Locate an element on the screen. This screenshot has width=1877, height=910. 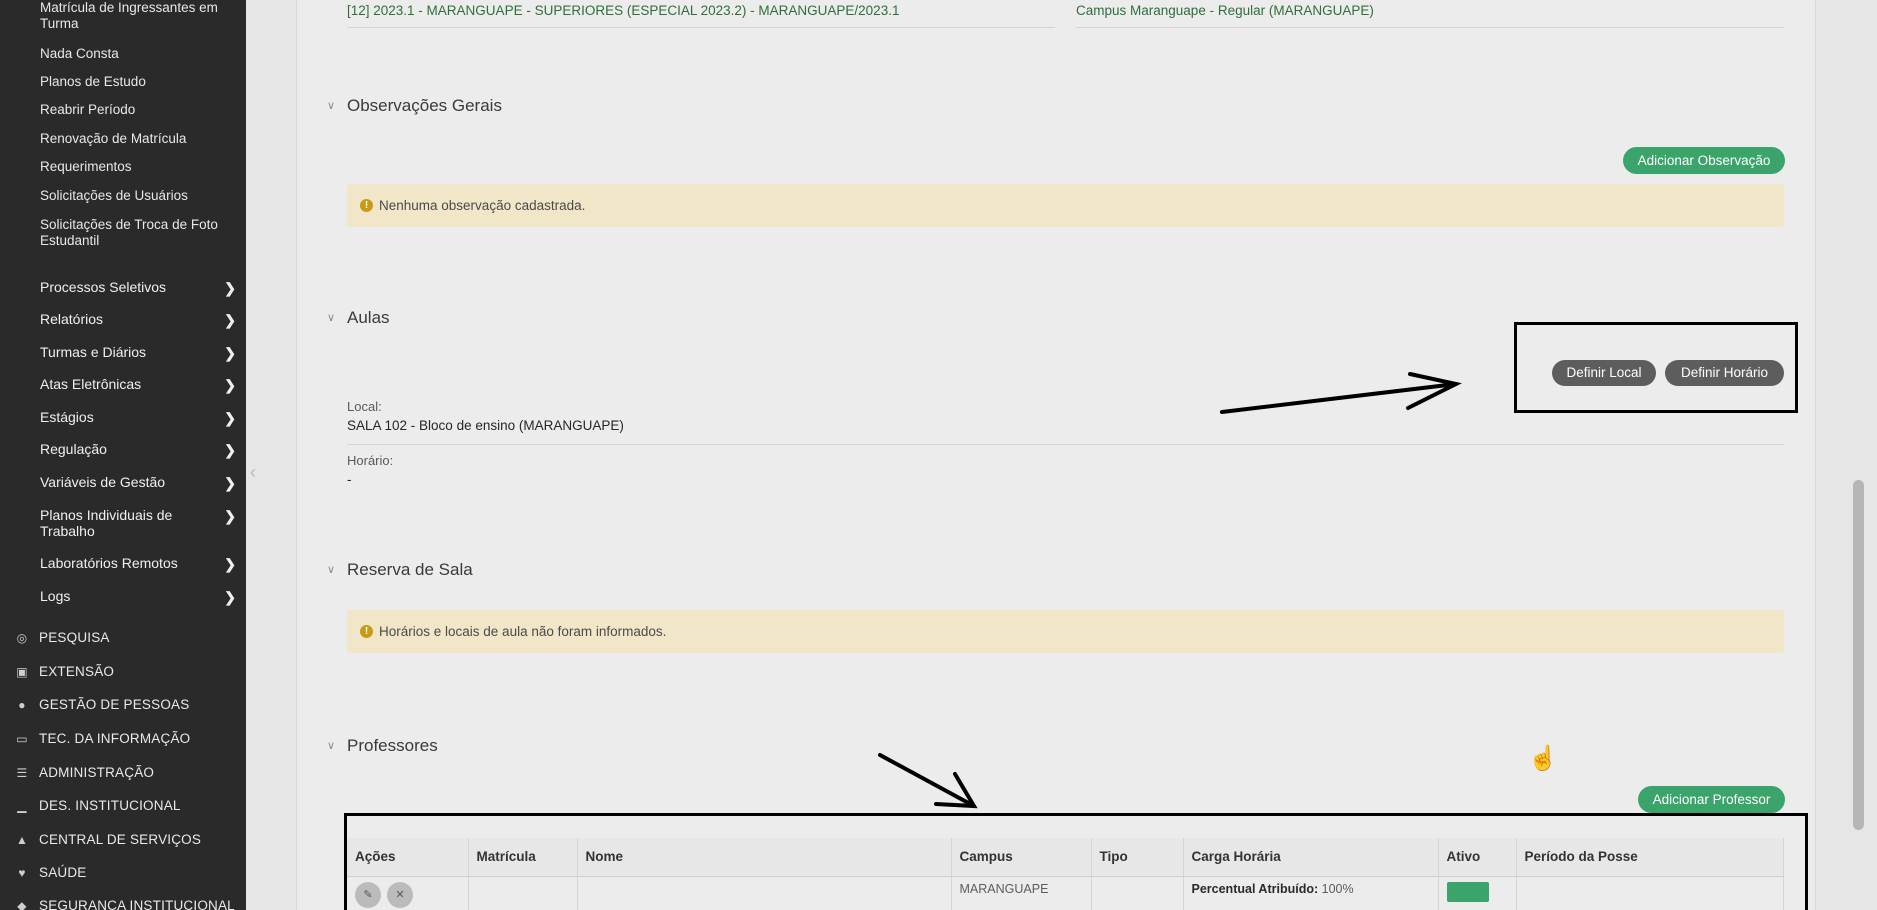
section-title-label: Observações Gerais is located at coordinates (424, 105).